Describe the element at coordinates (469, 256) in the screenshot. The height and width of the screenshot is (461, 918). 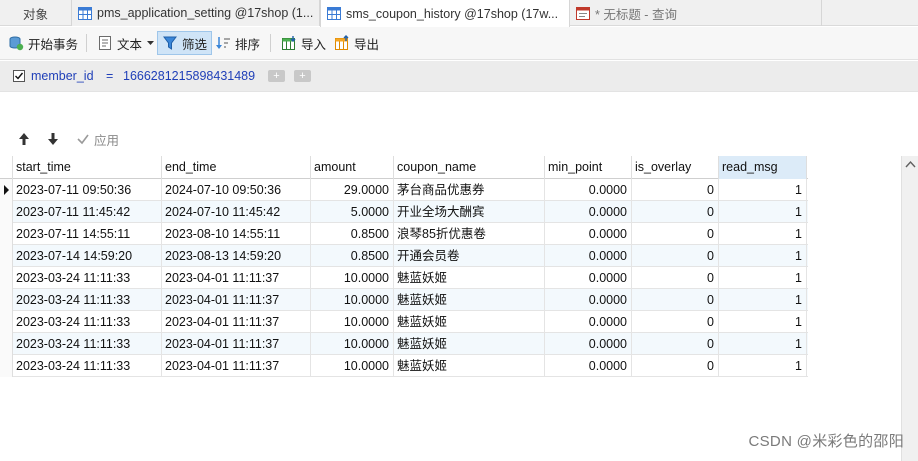
I see `cell-coupon-name: 开通会员卷` at that location.